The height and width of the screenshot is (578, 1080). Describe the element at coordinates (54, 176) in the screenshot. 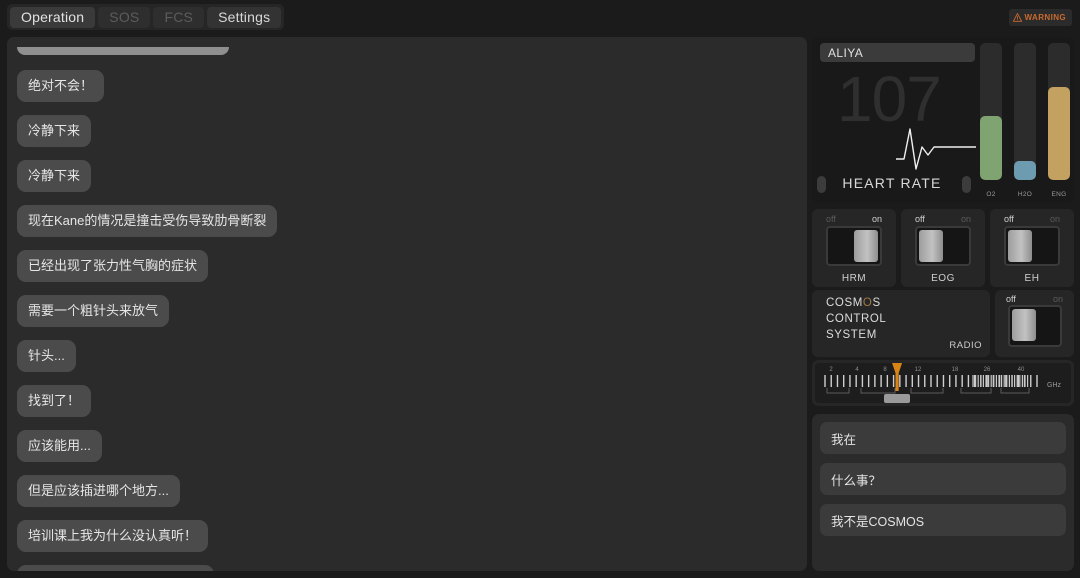

I see `chat-bubble: 冷静下来` at that location.